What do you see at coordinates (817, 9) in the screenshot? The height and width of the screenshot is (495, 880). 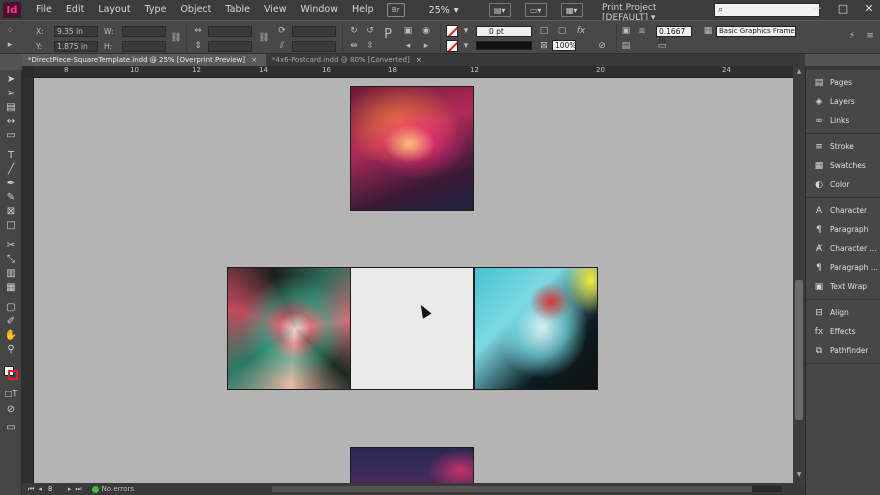 I see `minimize-button: ─` at bounding box center [817, 9].